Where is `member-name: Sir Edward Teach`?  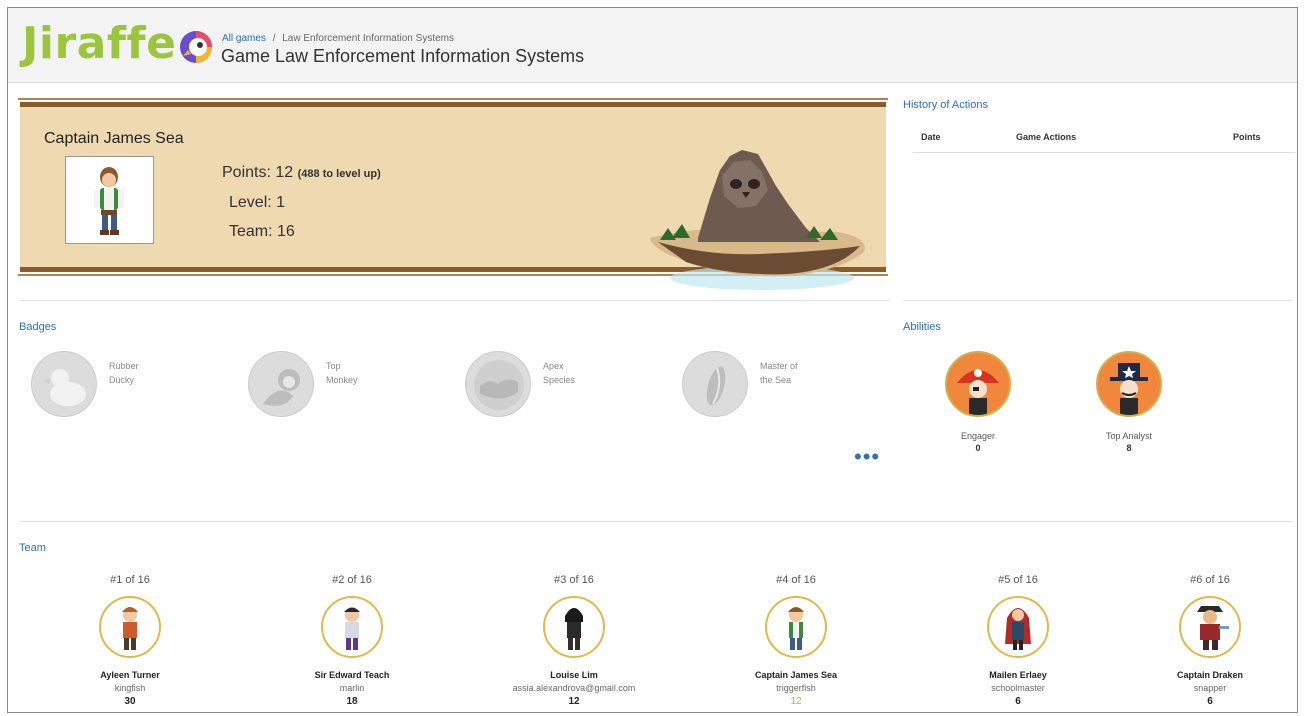
member-name: Sir Edward Teach is located at coordinates (352, 675).